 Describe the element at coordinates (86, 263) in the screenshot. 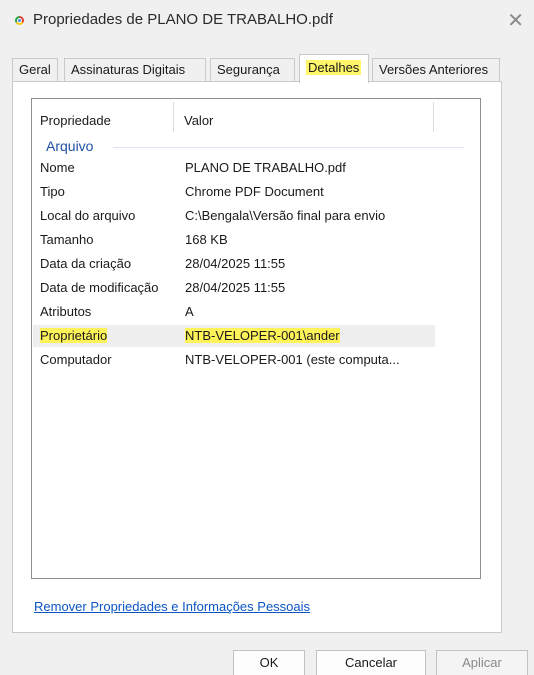

I see `property-name: Data da criação` at that location.